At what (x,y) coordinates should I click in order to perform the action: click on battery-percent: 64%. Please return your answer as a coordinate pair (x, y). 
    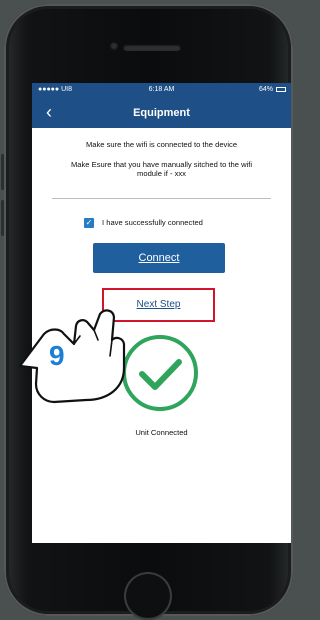
    Looking at the image, I should click on (265, 89).